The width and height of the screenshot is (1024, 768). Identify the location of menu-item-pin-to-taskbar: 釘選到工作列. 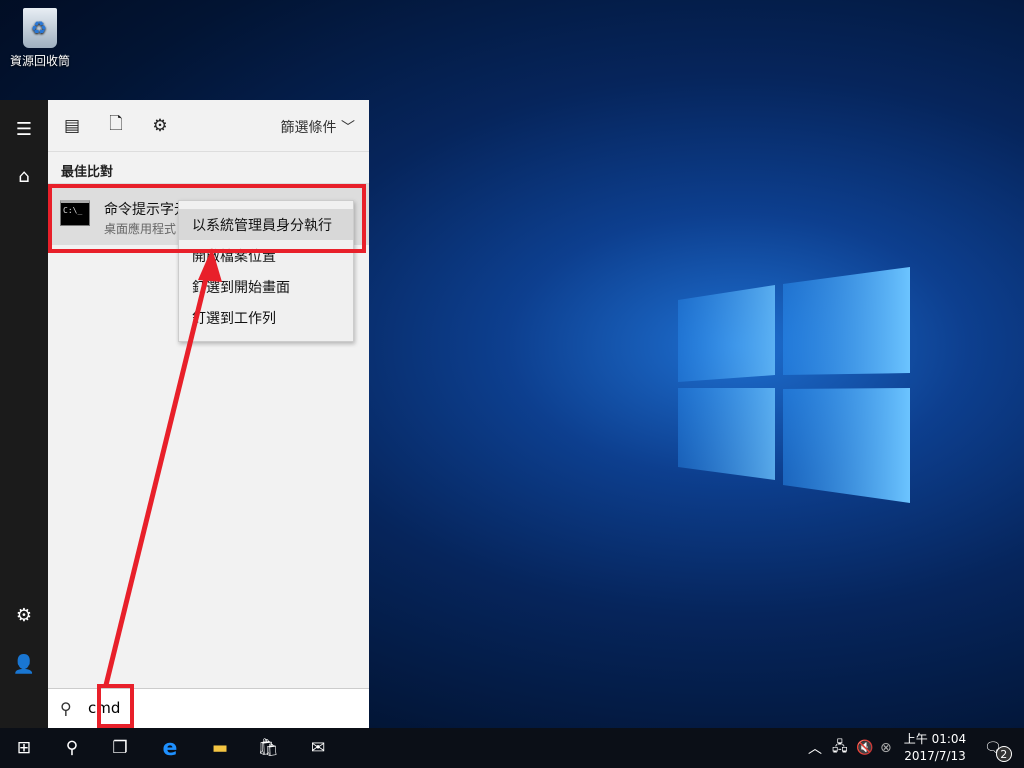
(266, 317).